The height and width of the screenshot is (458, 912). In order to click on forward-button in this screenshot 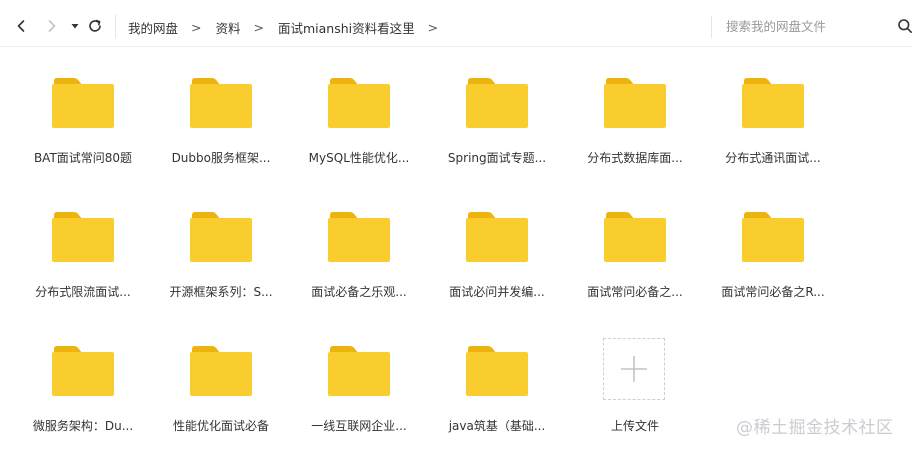, I will do `click(52, 26)`.